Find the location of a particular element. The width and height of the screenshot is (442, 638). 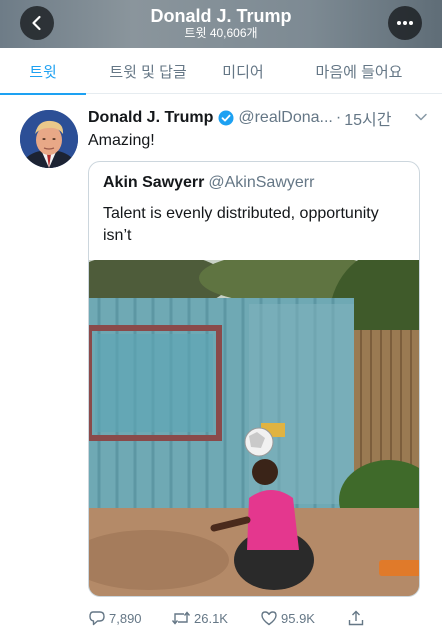

ellipsis-icon is located at coordinates (405, 23).